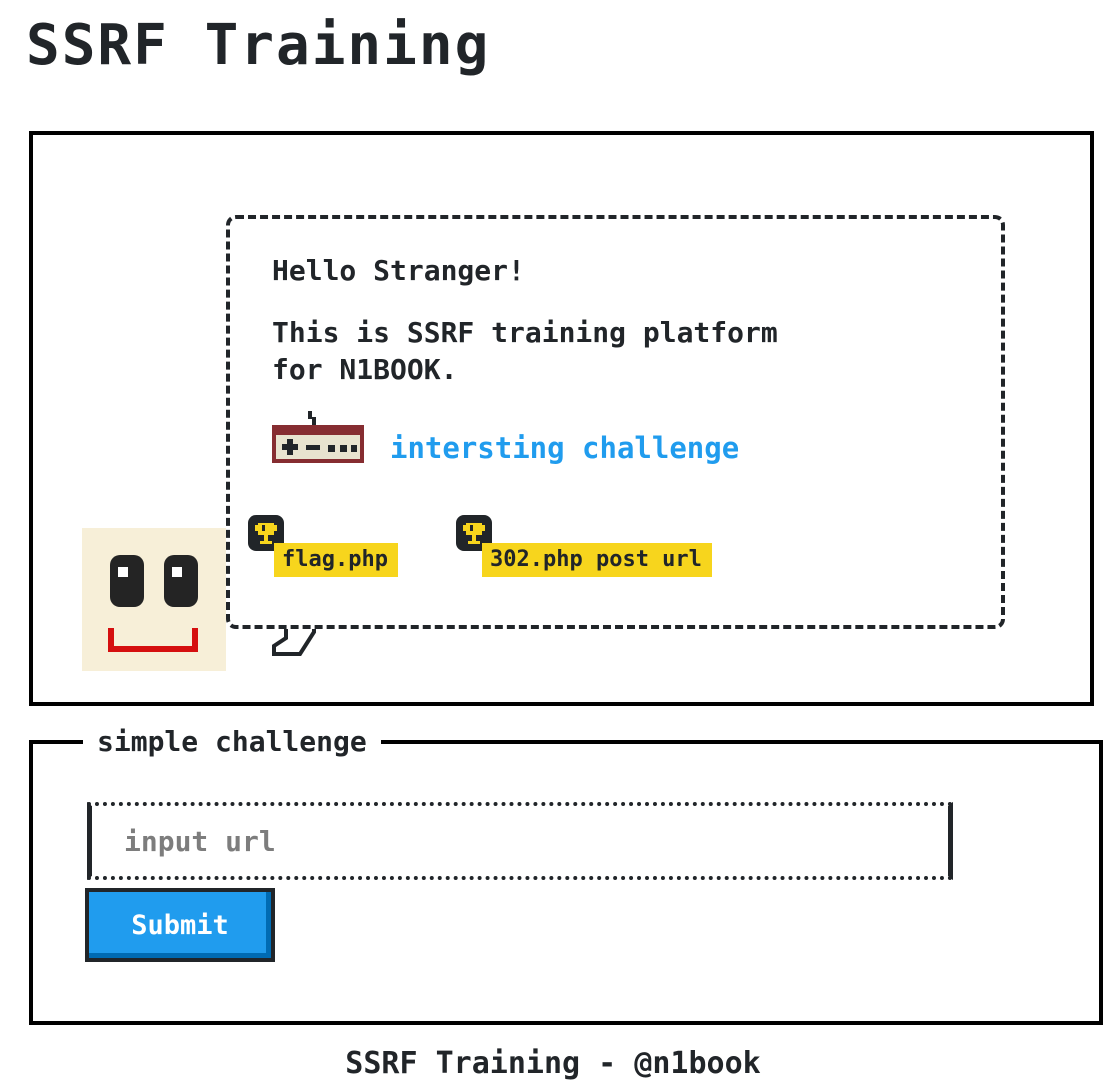  Describe the element at coordinates (232, 742) in the screenshot. I see `form-title: simple challenge` at that location.